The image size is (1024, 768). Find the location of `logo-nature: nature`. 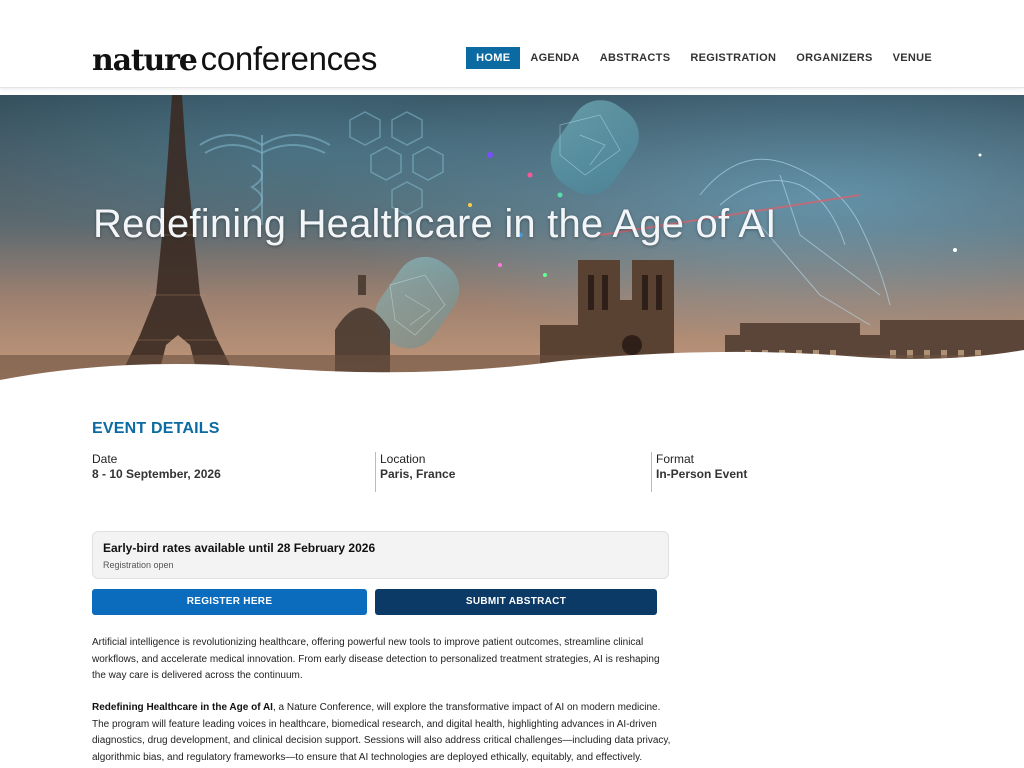

logo-nature: nature is located at coordinates (145, 60).